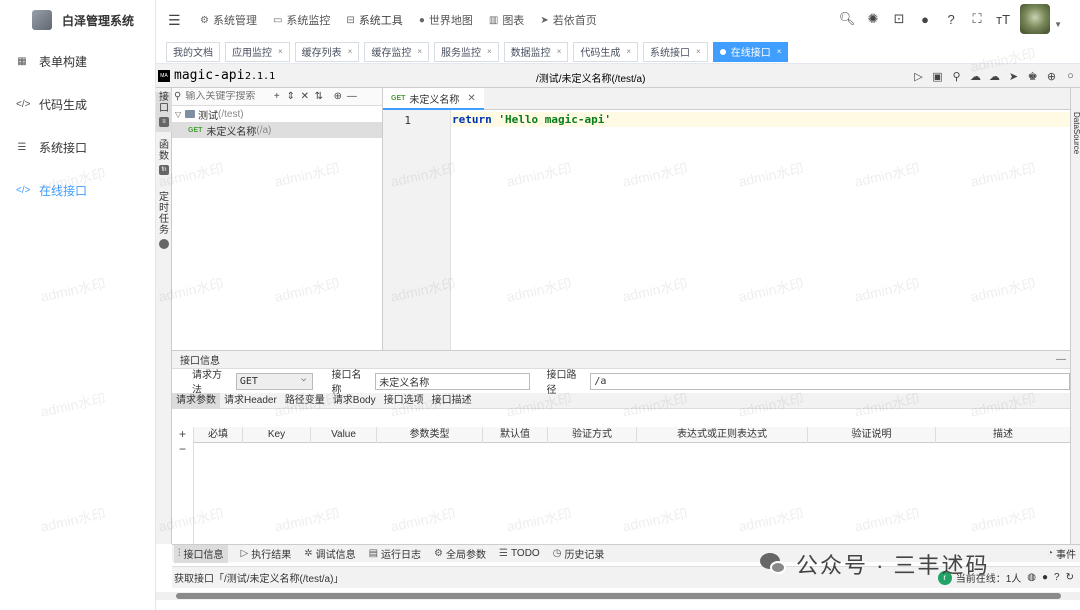 The image size is (1080, 610). Describe the element at coordinates (568, 20) in the screenshot. I see `nav-menu-ruoyi-home: ➤ 若依首页` at that location.